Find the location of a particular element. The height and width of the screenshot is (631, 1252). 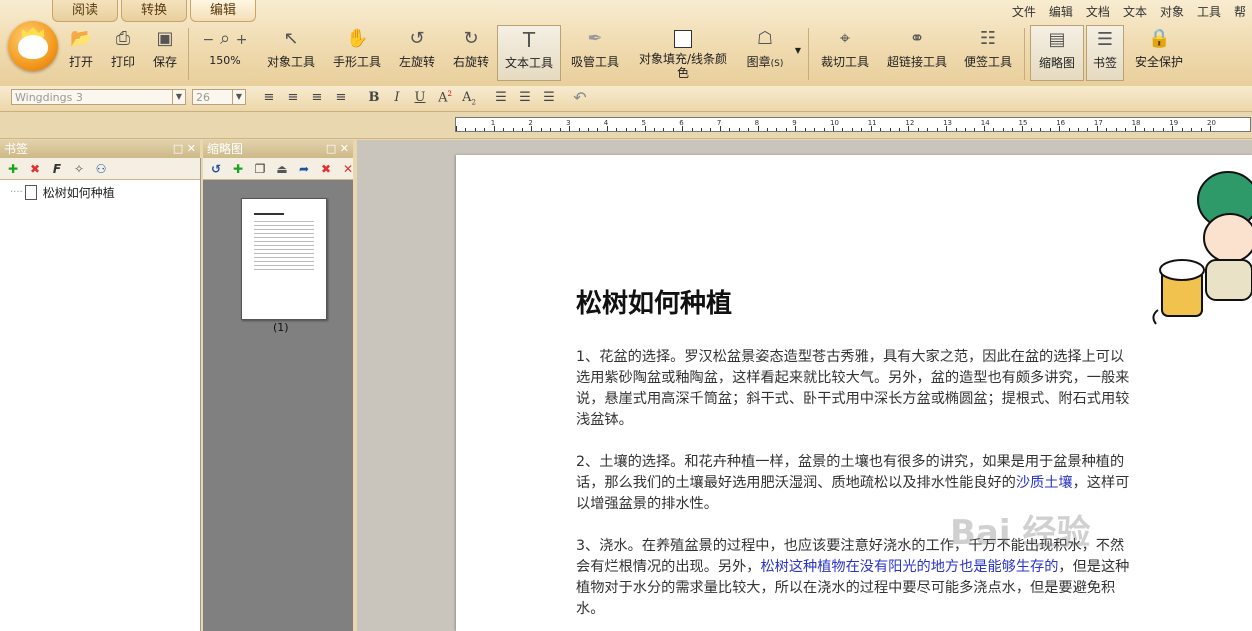

move-page-icon: ➦ is located at coordinates (304, 169).